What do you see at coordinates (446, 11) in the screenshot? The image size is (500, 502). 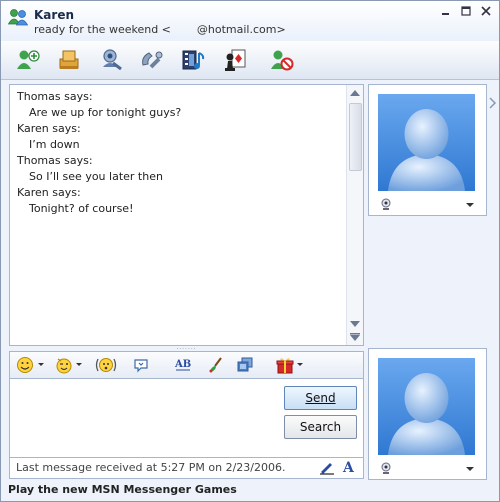 I see `minimize-button` at bounding box center [446, 11].